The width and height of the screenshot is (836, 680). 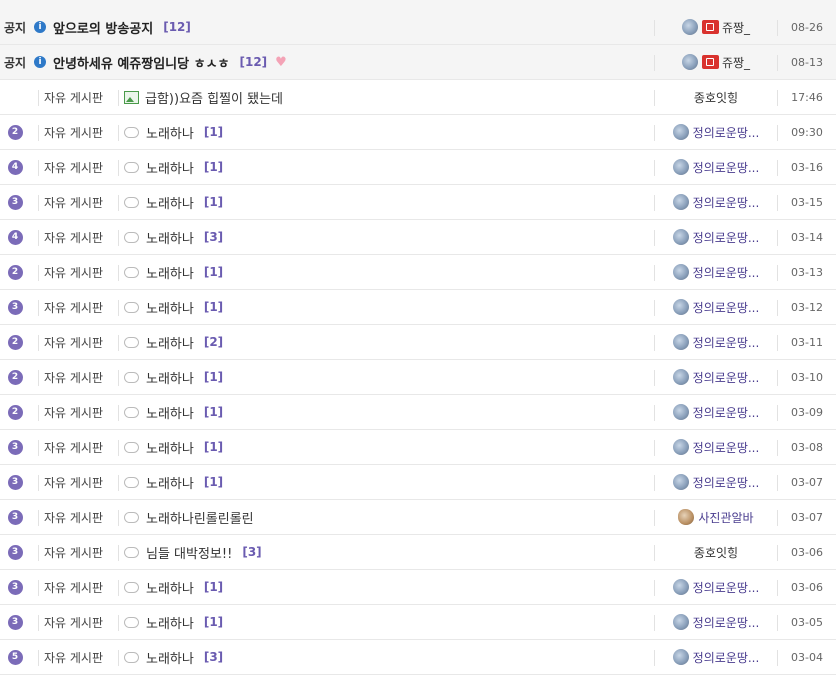 What do you see at coordinates (807, 412) in the screenshot?
I see `post-date: 03-09` at bounding box center [807, 412].